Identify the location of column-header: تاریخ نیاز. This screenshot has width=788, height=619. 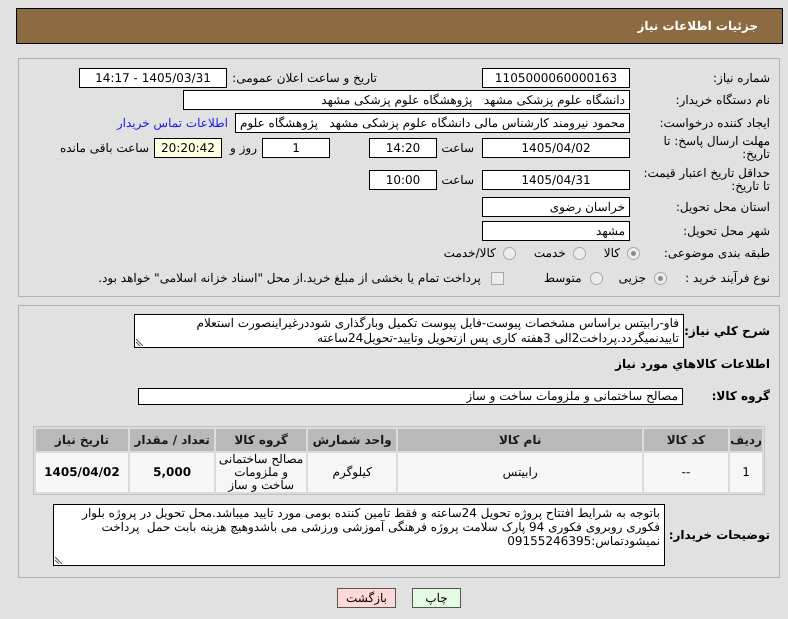
(82, 440).